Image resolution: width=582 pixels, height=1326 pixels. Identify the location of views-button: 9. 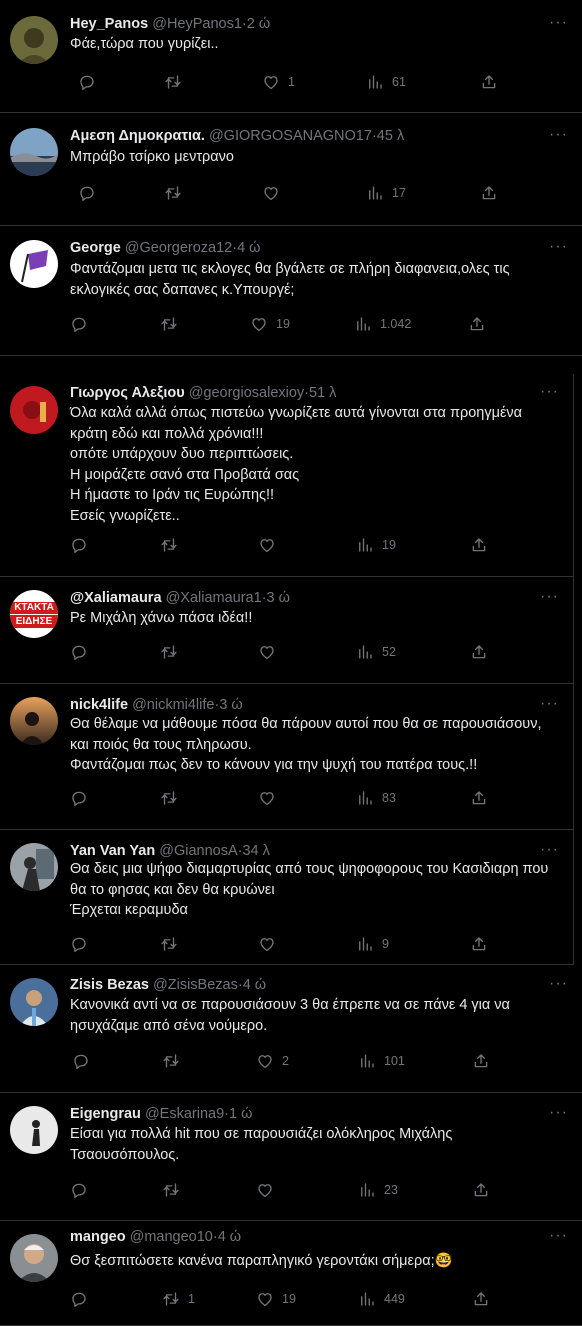
(372, 944).